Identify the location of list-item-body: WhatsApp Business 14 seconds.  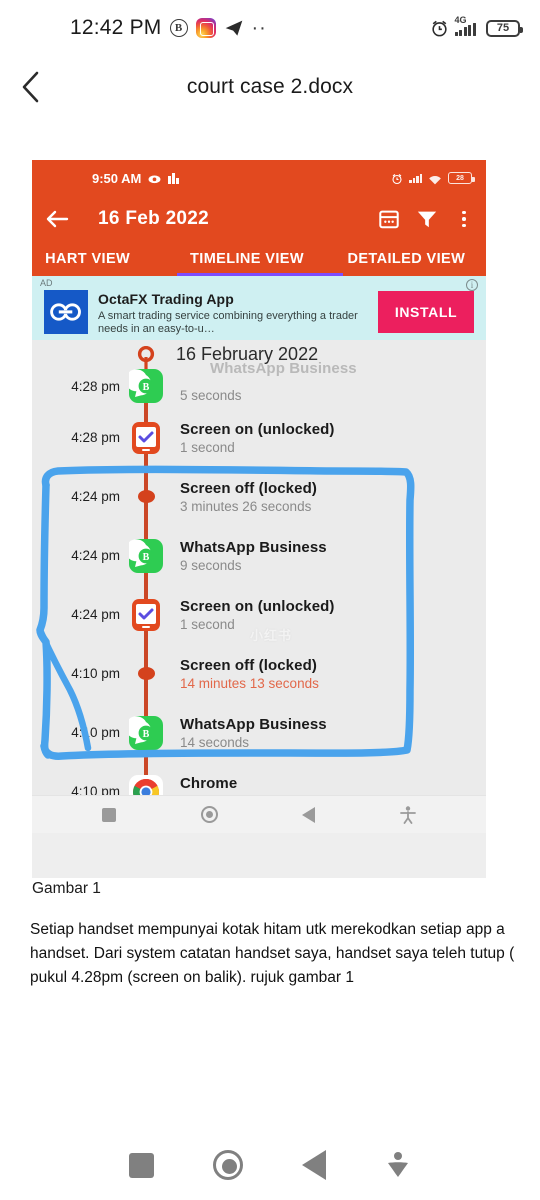
(253, 733).